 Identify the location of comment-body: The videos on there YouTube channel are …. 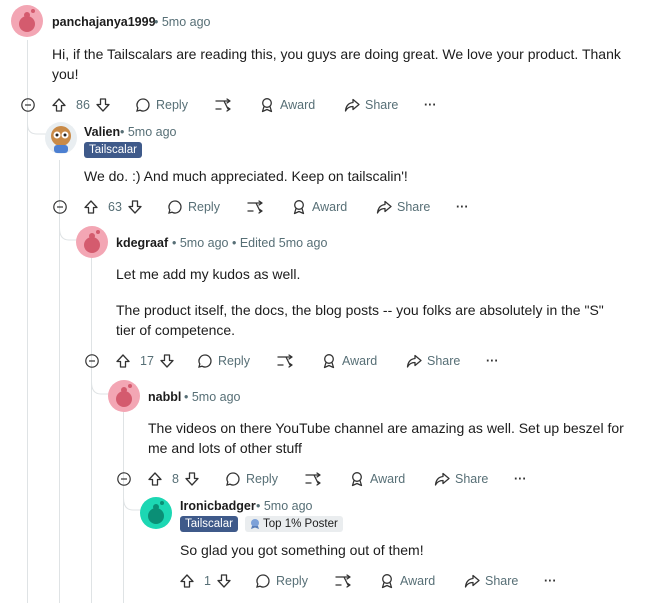
(386, 438).